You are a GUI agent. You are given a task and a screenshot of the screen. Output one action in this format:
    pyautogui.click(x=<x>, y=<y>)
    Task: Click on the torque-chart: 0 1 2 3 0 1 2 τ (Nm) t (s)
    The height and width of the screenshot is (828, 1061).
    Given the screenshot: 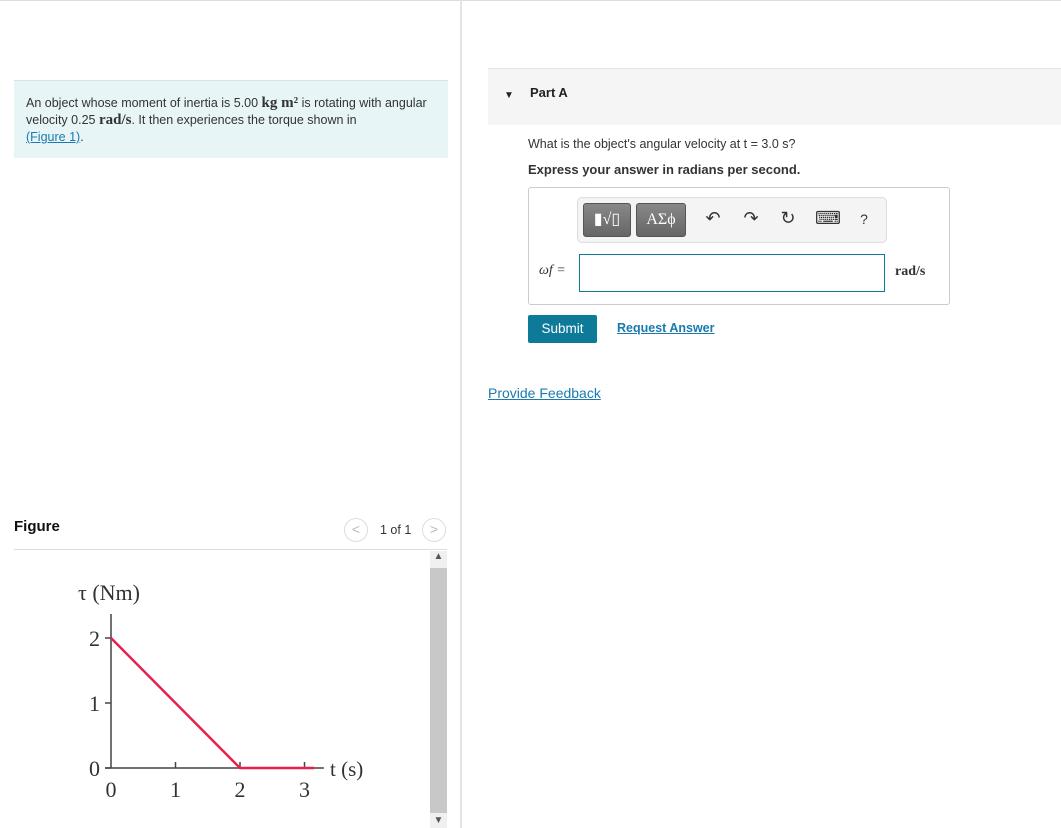 What is the action you would take?
    pyautogui.click(x=220, y=691)
    